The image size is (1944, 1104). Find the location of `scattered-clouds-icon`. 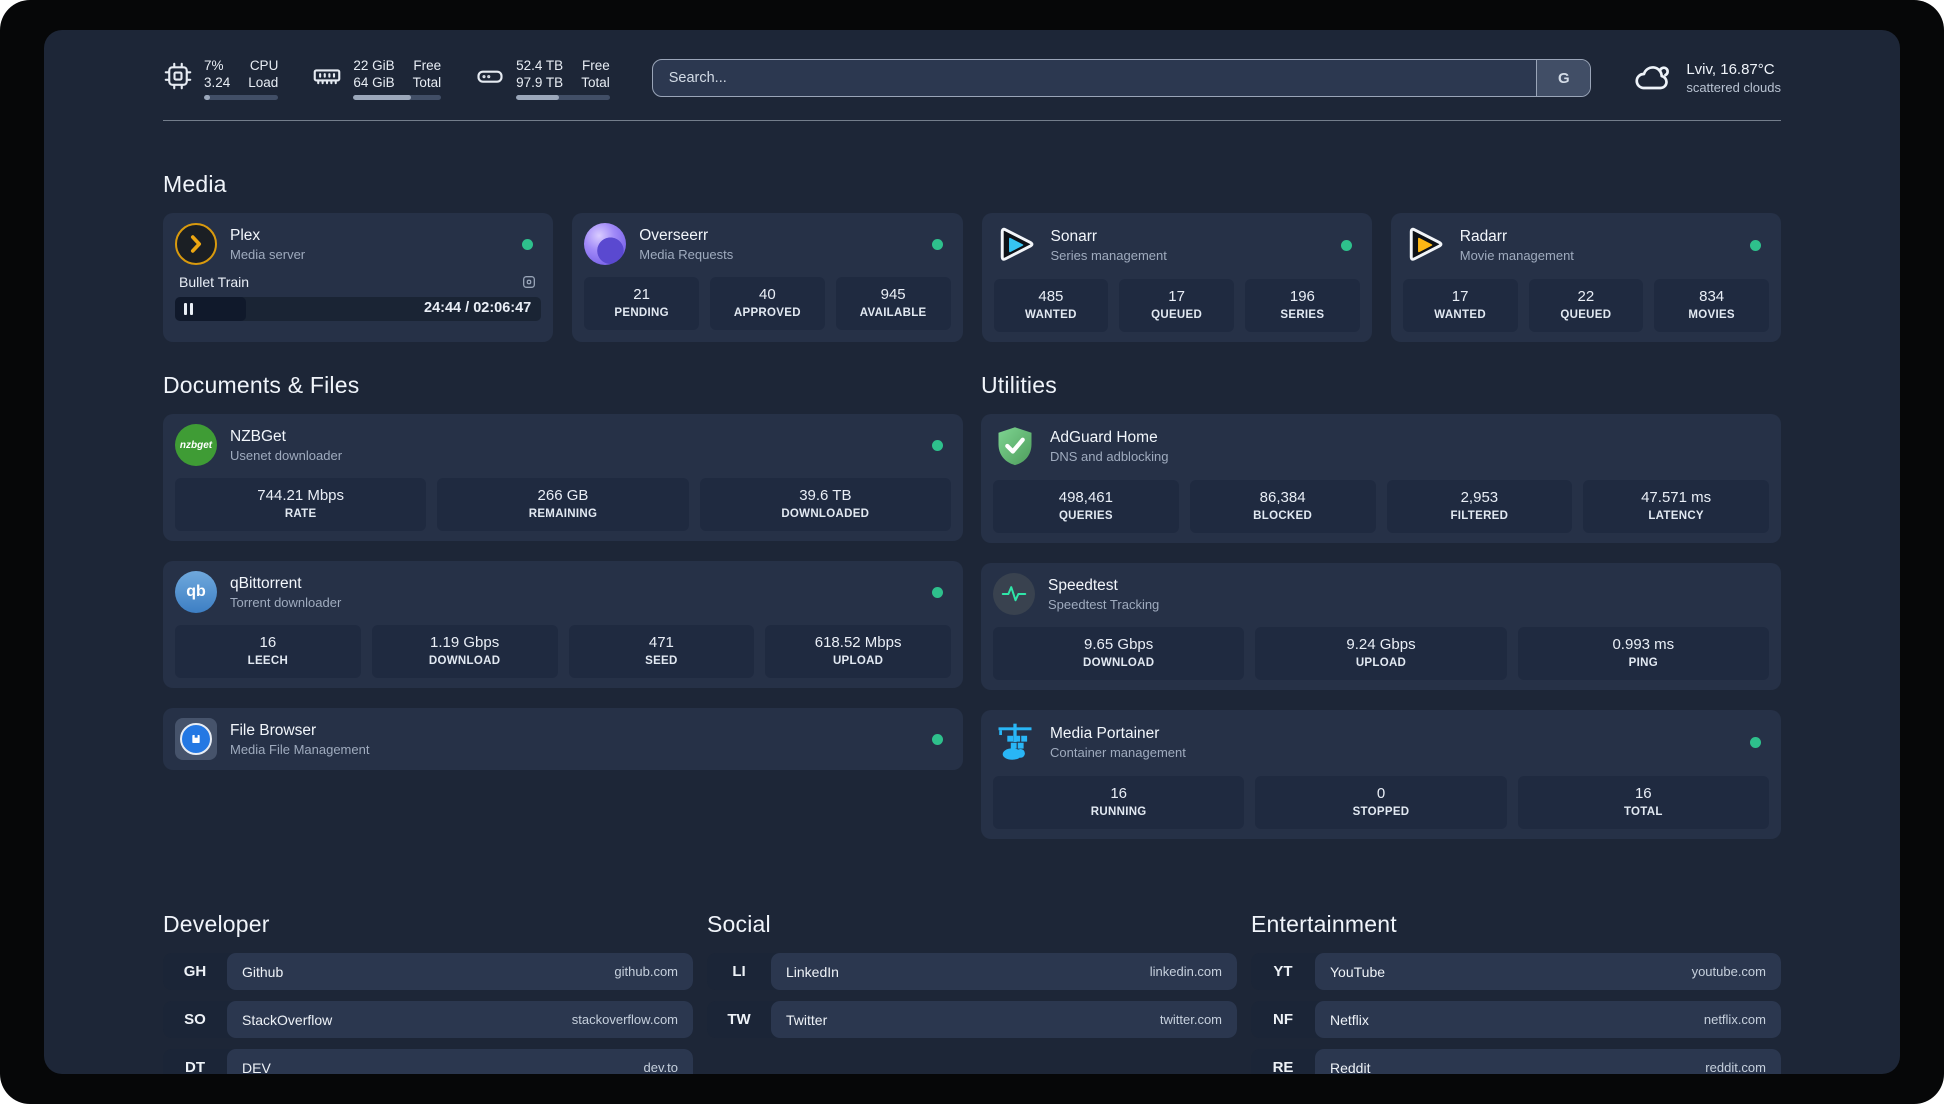

scattered-clouds-icon is located at coordinates (1652, 78).